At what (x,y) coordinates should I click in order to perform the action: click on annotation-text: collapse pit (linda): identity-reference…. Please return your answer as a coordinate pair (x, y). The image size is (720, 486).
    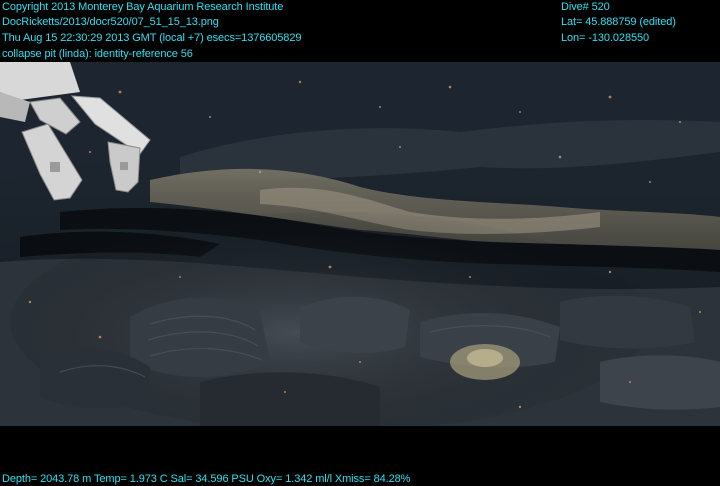
    Looking at the image, I should click on (97, 54).